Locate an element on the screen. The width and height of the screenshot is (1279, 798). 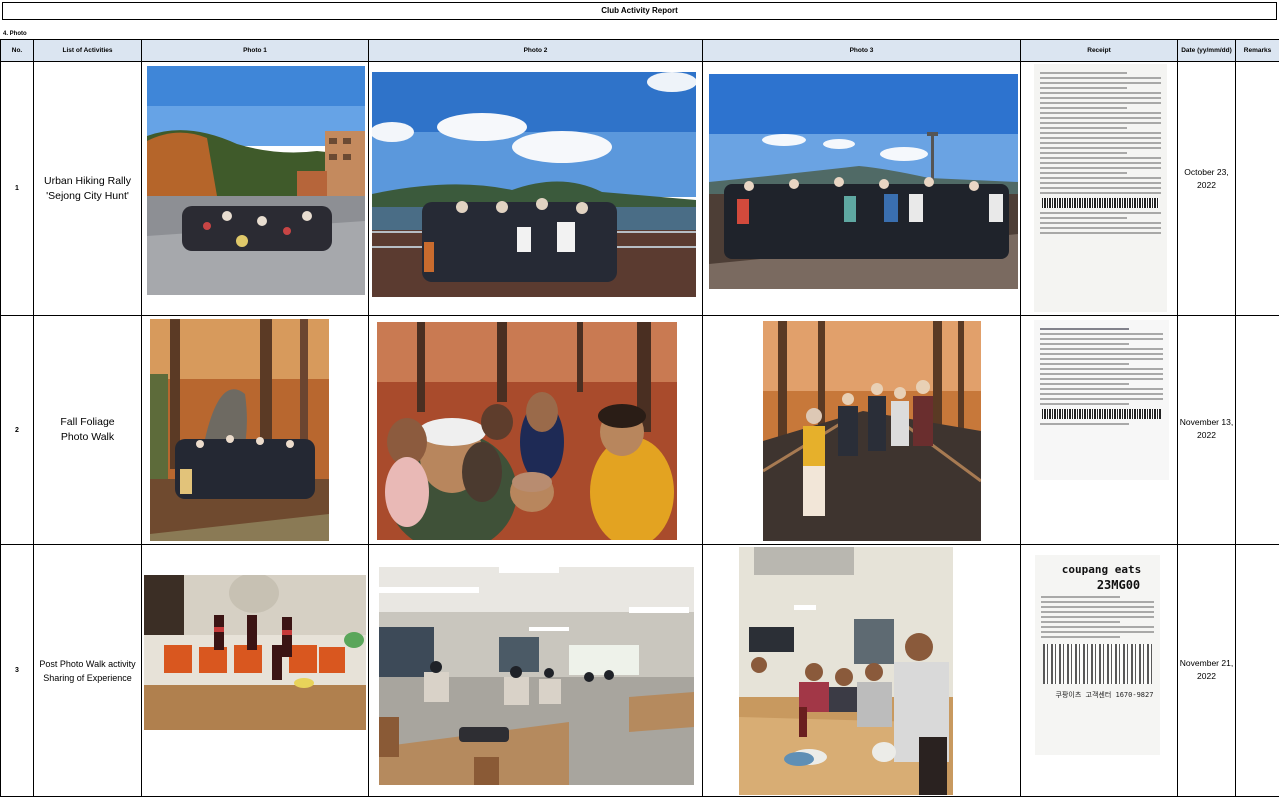
date-line1: November 13, is located at coordinates (1206, 422).